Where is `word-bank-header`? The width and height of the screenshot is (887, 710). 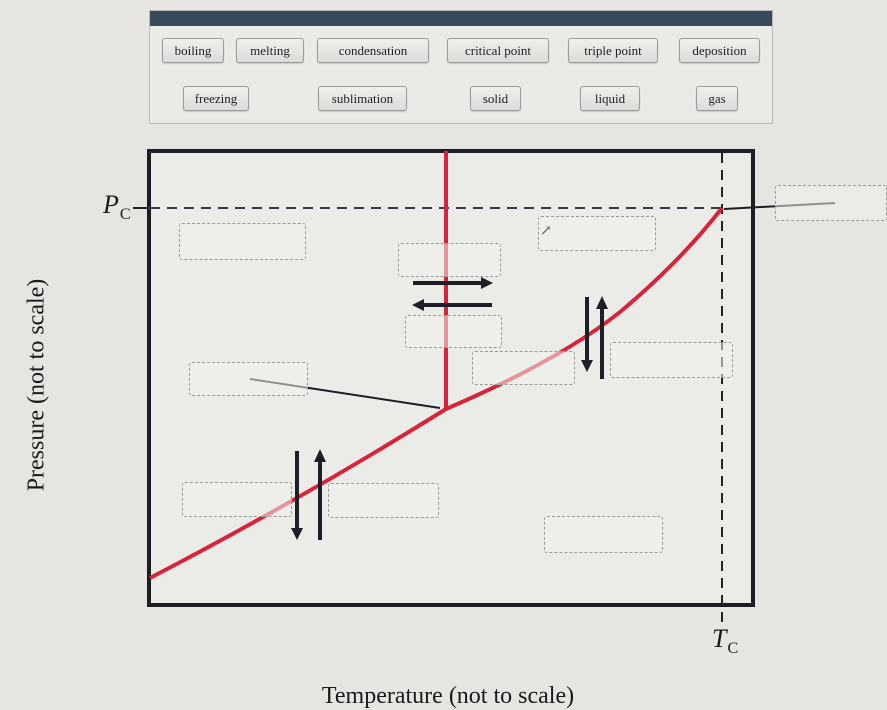 word-bank-header is located at coordinates (461, 18).